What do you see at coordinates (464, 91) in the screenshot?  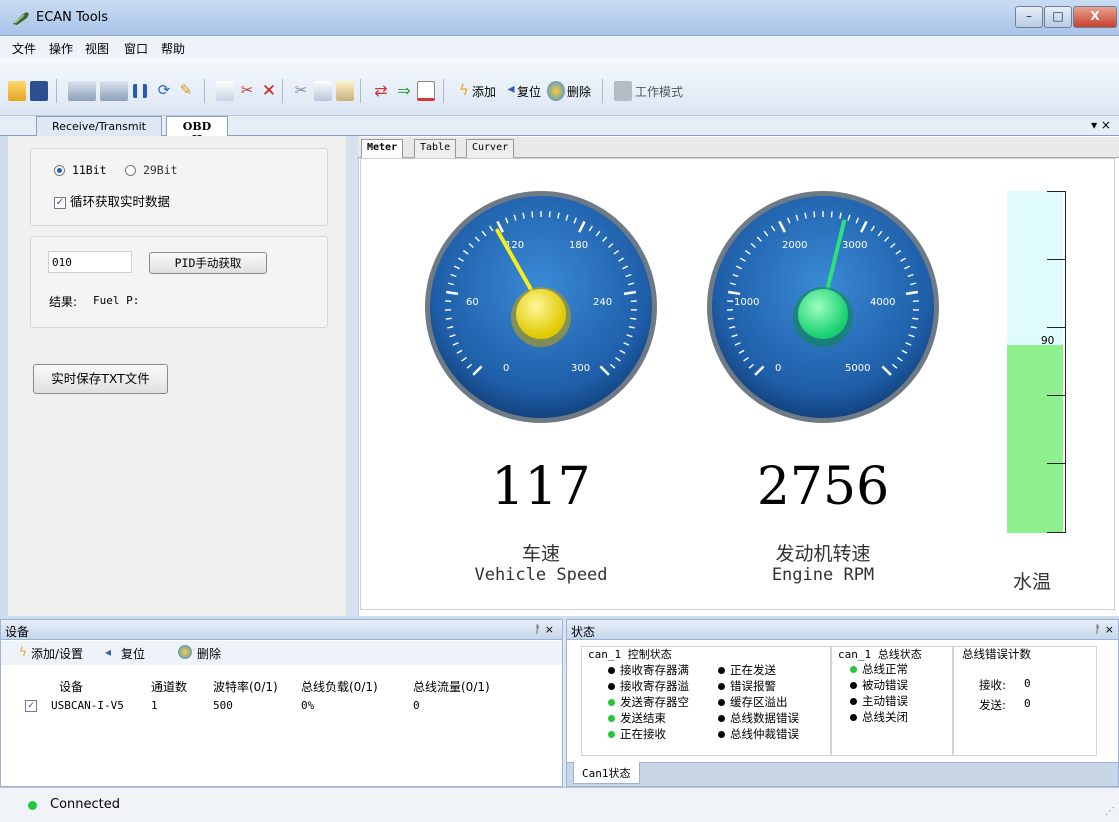 I see `add-lightning-icon: ϟ` at bounding box center [464, 91].